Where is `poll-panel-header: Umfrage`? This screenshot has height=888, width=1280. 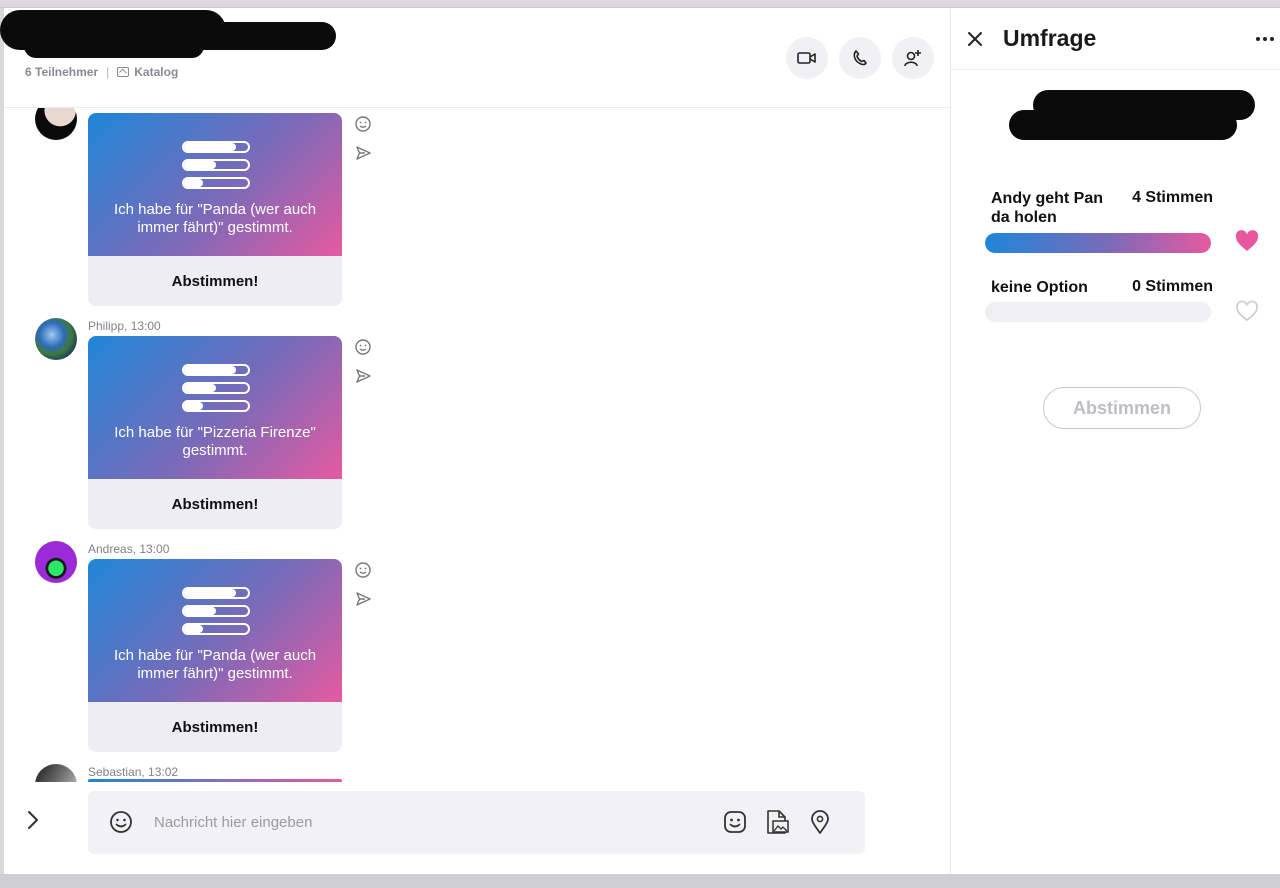 poll-panel-header: Umfrage is located at coordinates (1115, 39).